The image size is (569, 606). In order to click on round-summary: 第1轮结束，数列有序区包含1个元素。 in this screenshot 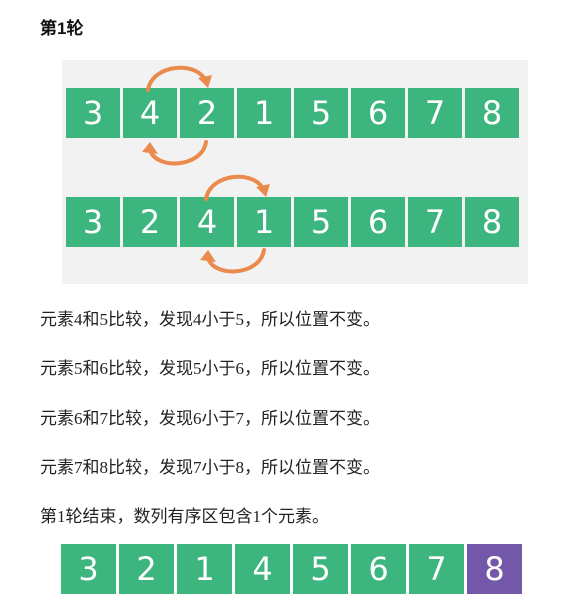, I will do `click(184, 516)`.